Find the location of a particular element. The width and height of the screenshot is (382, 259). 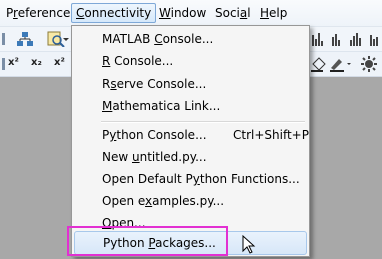

menu-window: Window is located at coordinates (182, 13).